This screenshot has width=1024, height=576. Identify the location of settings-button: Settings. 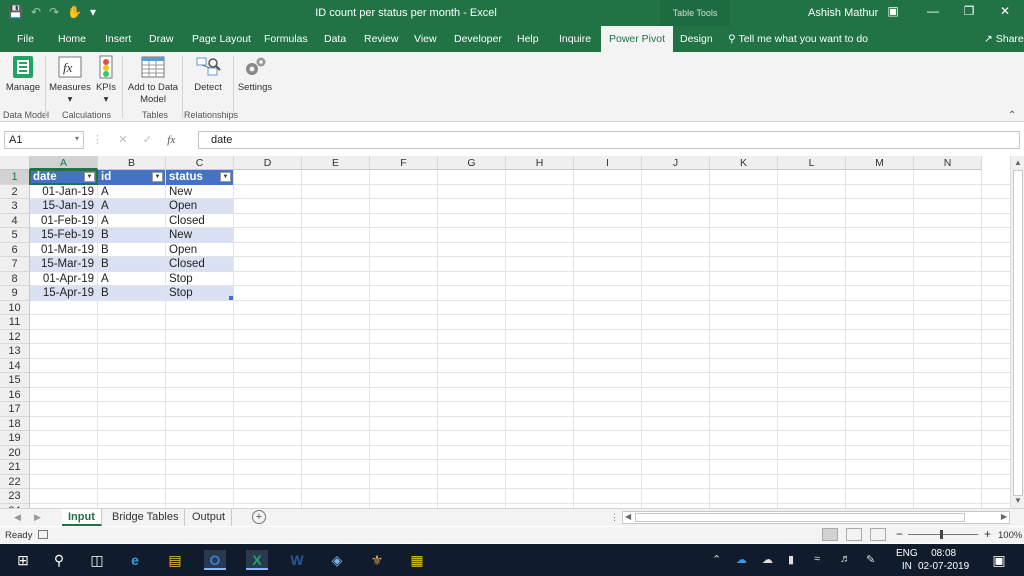
(255, 74).